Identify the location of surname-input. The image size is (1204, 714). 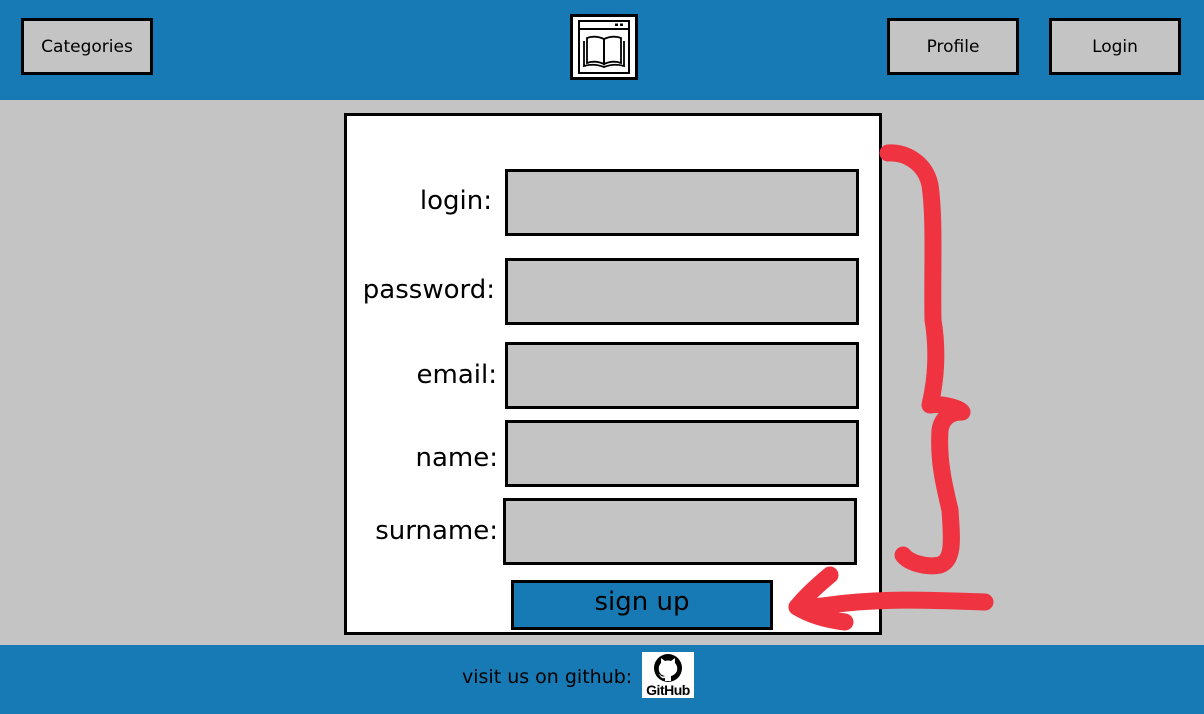
(680, 531).